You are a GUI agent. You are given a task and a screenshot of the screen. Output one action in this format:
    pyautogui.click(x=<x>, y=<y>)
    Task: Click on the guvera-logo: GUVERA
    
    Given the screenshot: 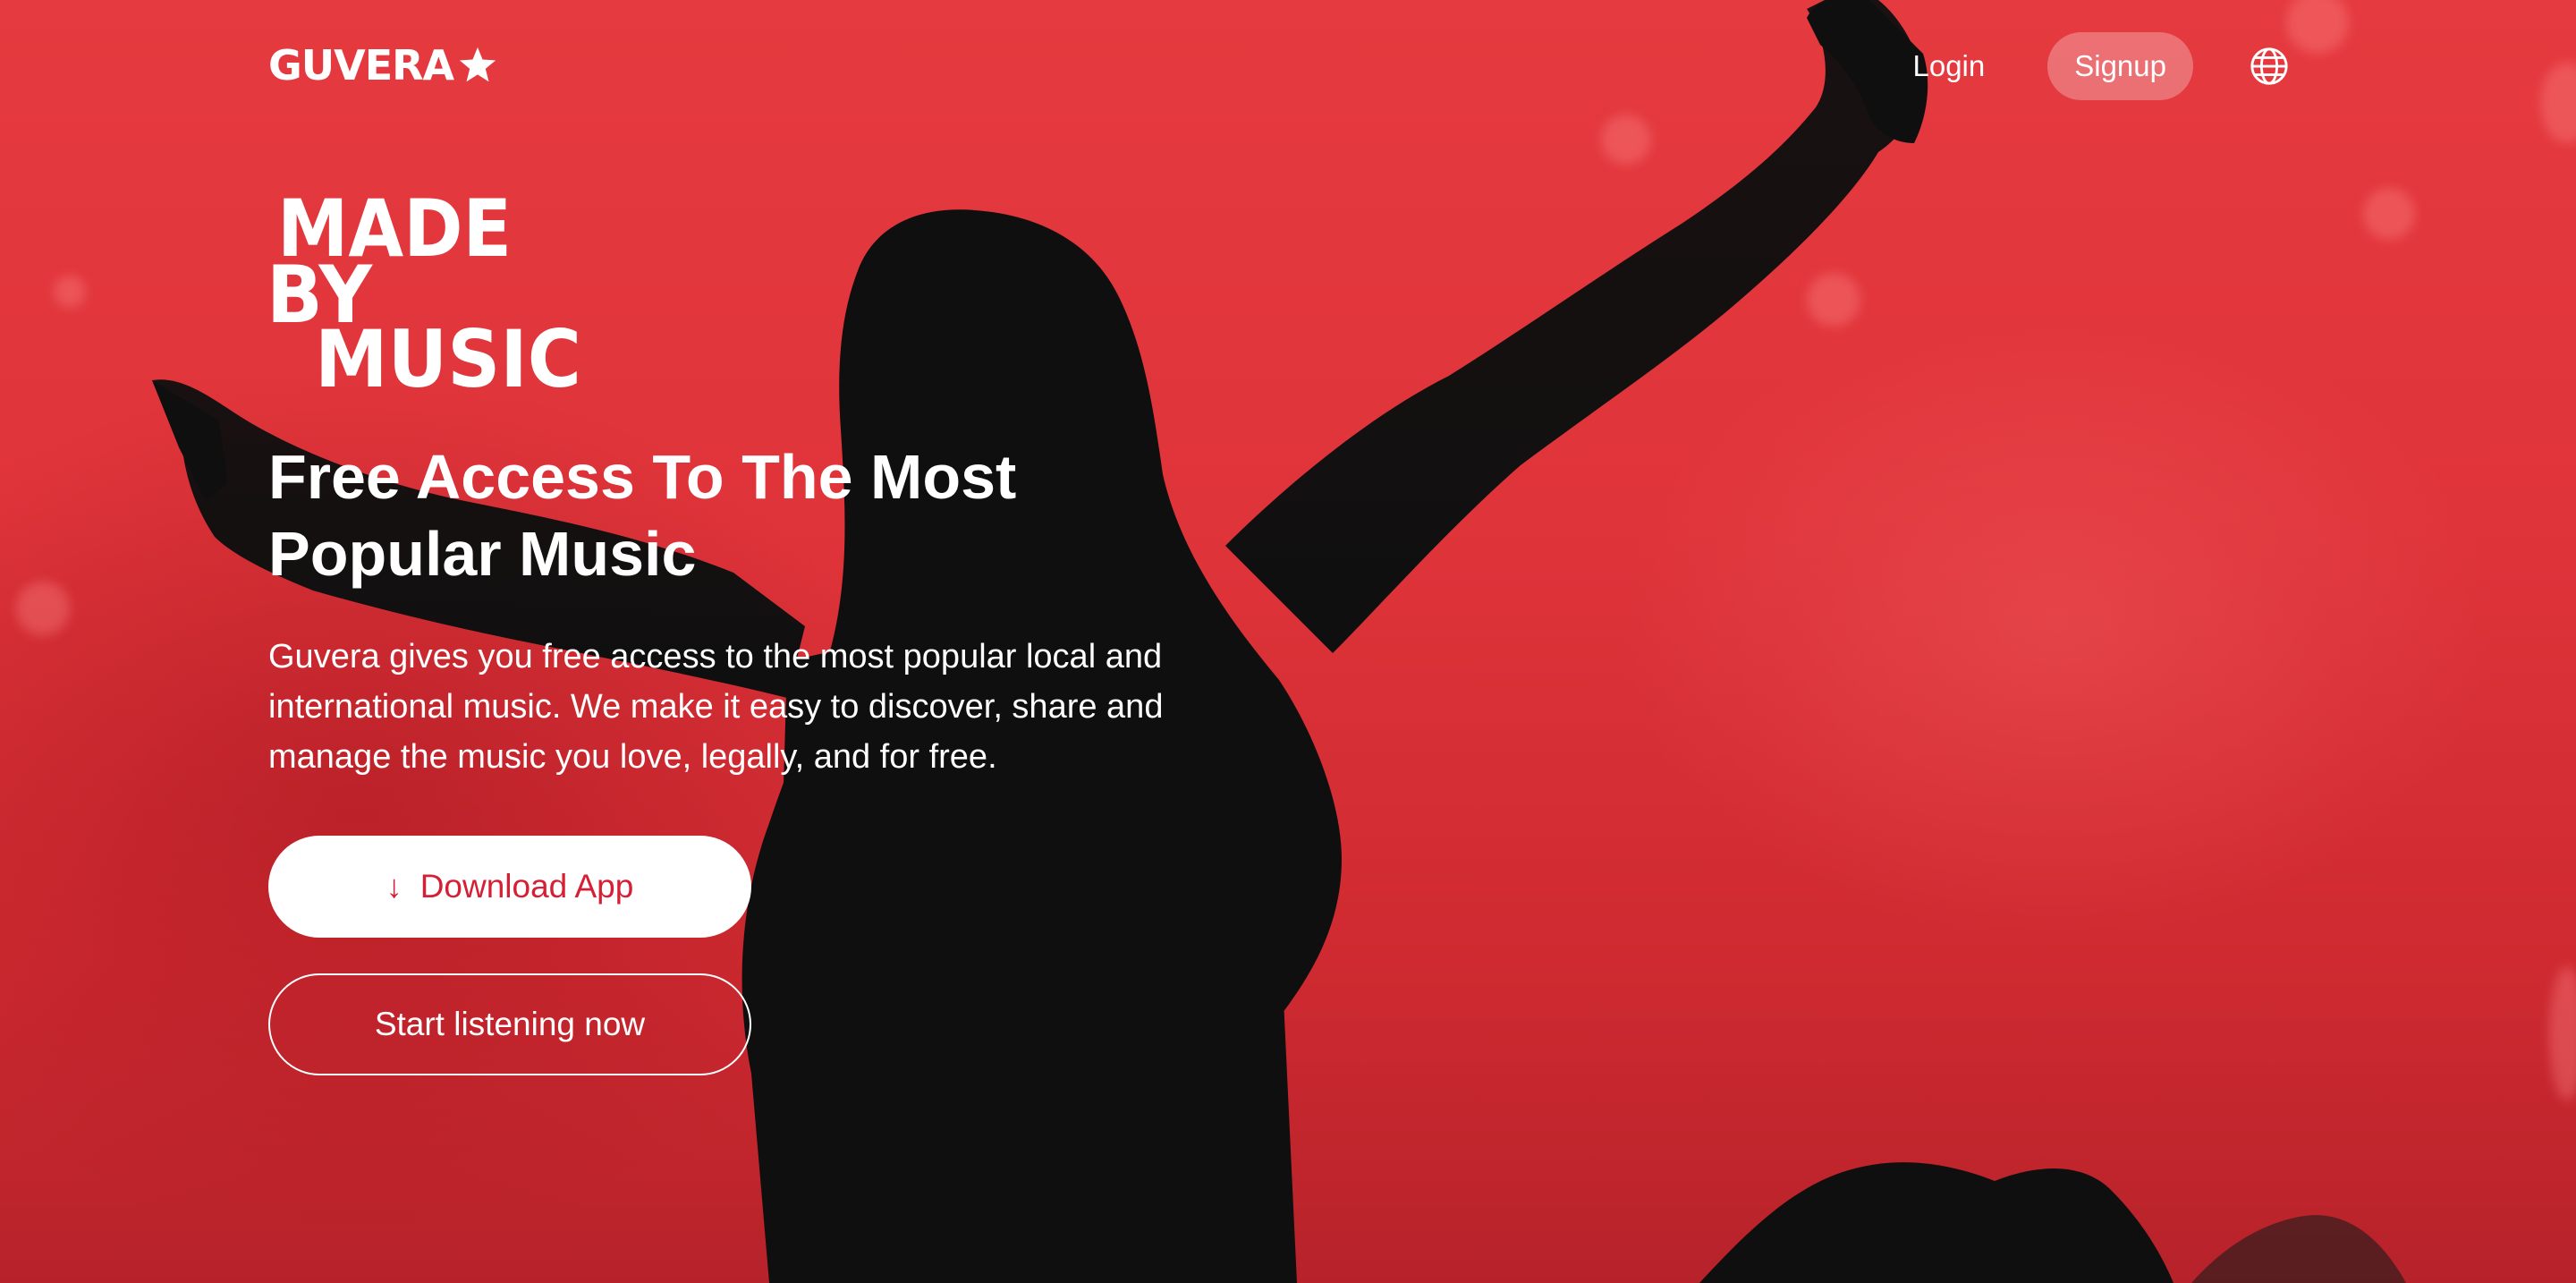 What is the action you would take?
    pyautogui.click(x=383, y=65)
    